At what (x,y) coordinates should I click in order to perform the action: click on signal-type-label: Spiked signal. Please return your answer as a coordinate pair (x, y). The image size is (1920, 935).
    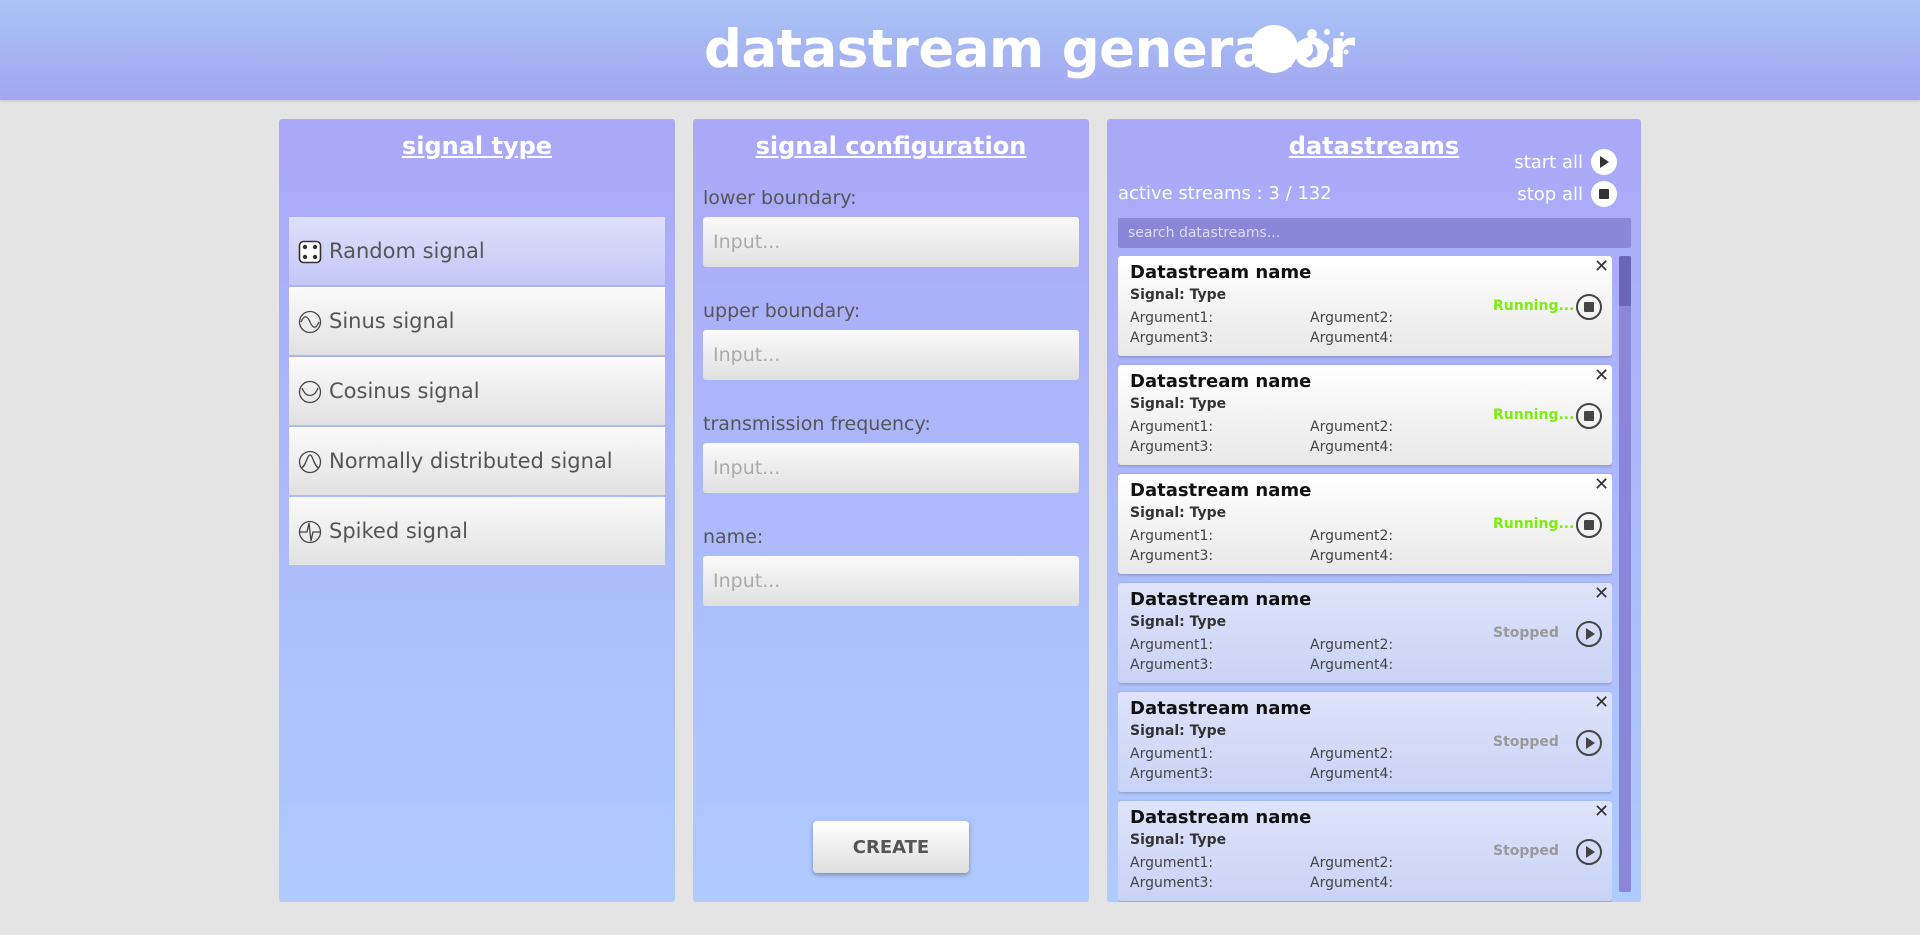
    Looking at the image, I should click on (398, 531).